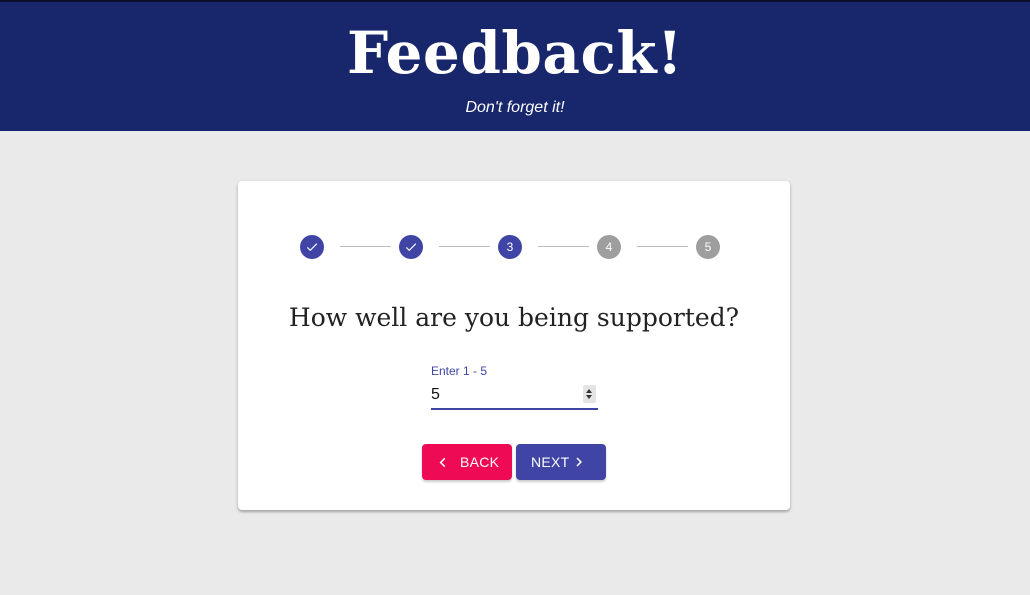 The width and height of the screenshot is (1030, 595). I want to click on next-button: NEXT, so click(561, 462).